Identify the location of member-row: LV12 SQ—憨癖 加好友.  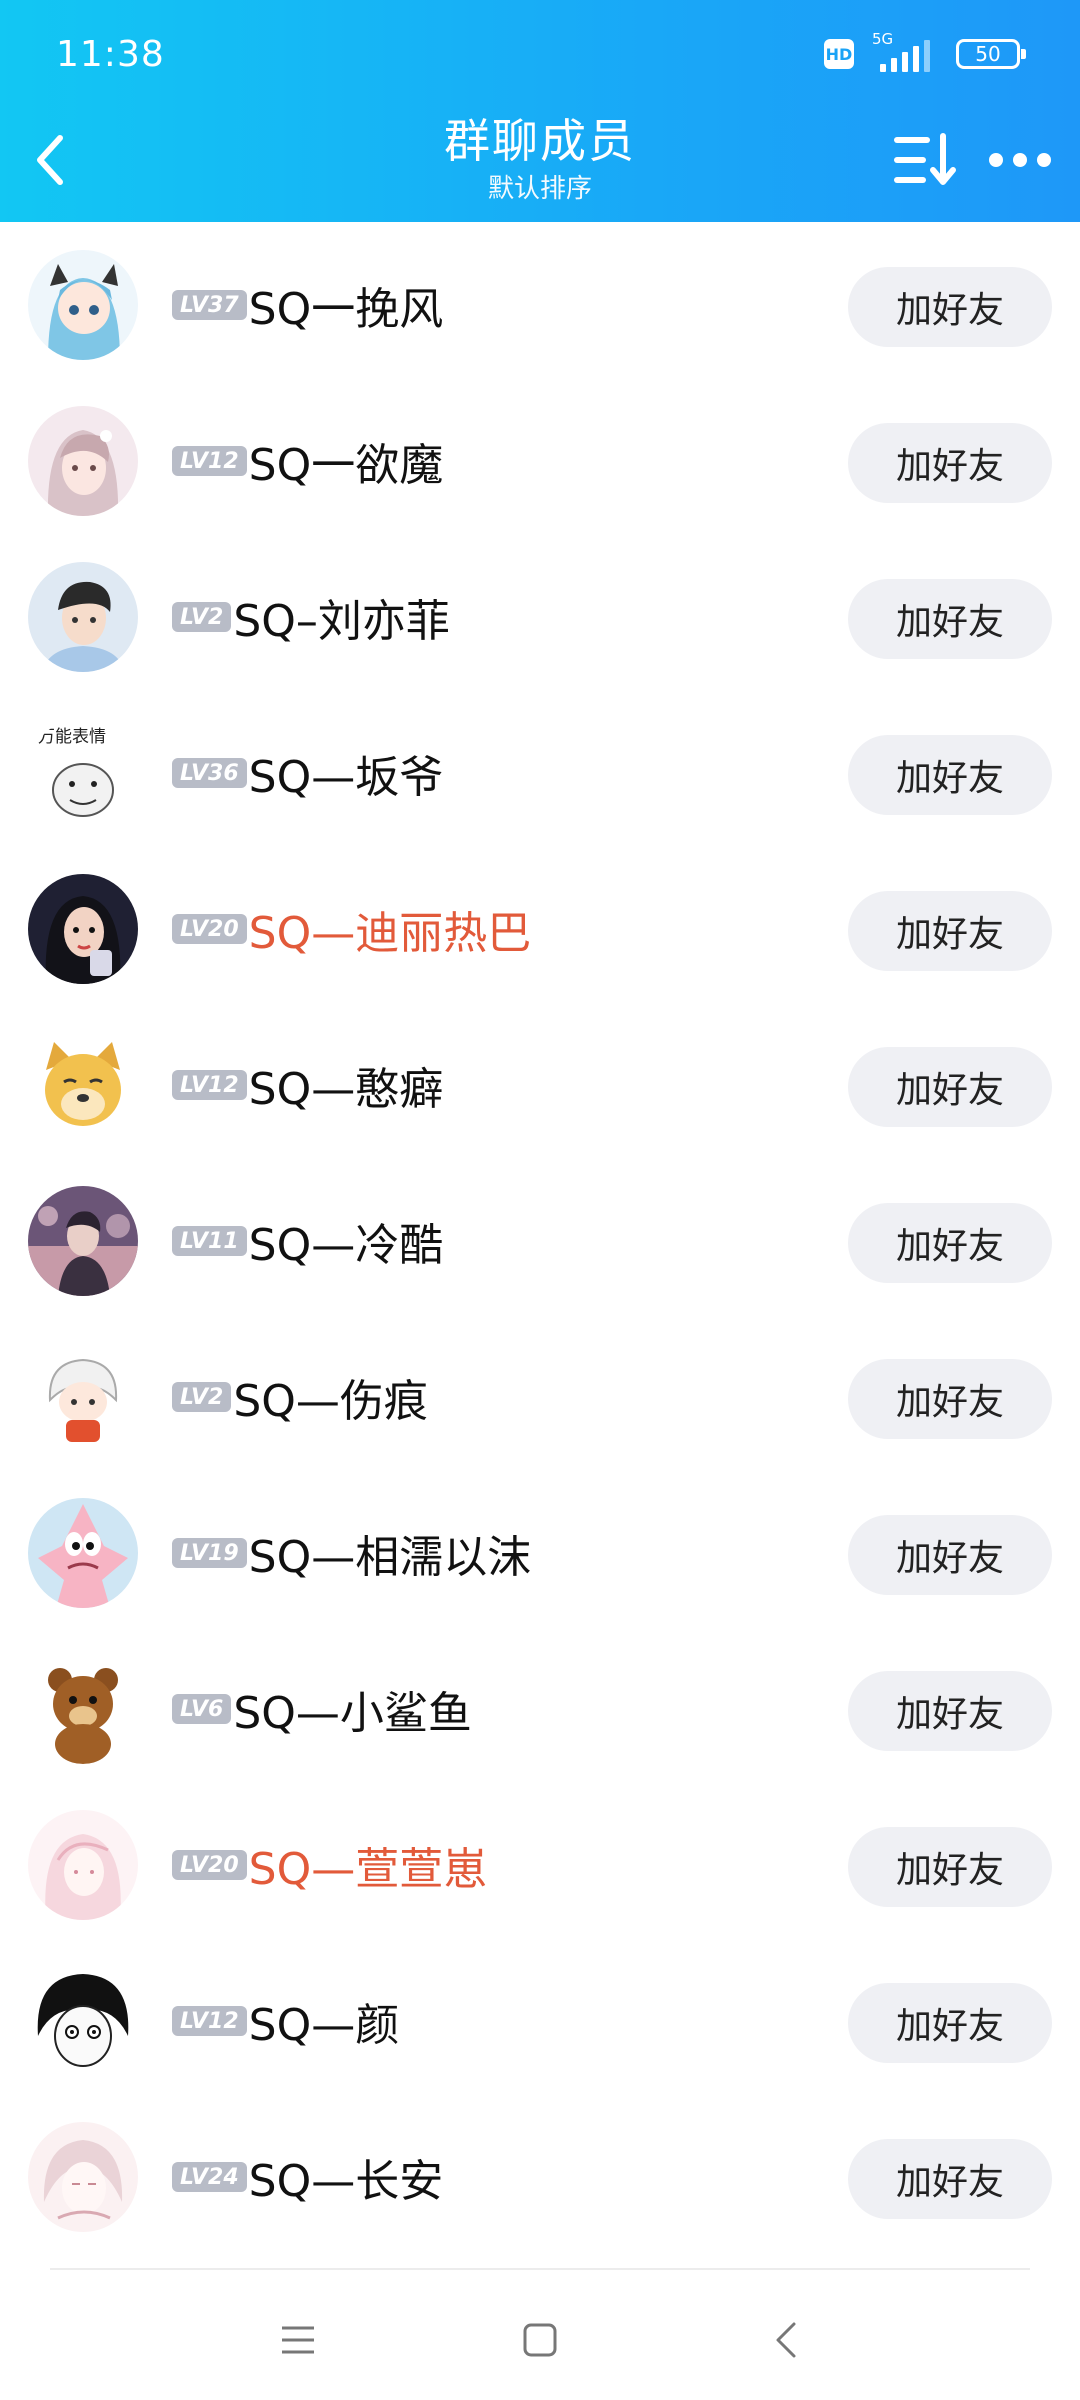
(540, 1085).